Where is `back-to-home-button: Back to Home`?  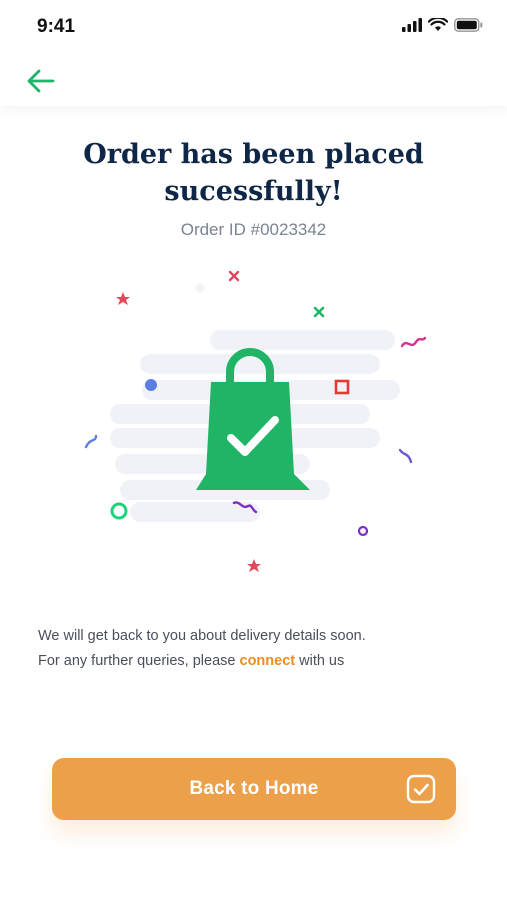
back-to-home-button: Back to Home is located at coordinates (254, 789).